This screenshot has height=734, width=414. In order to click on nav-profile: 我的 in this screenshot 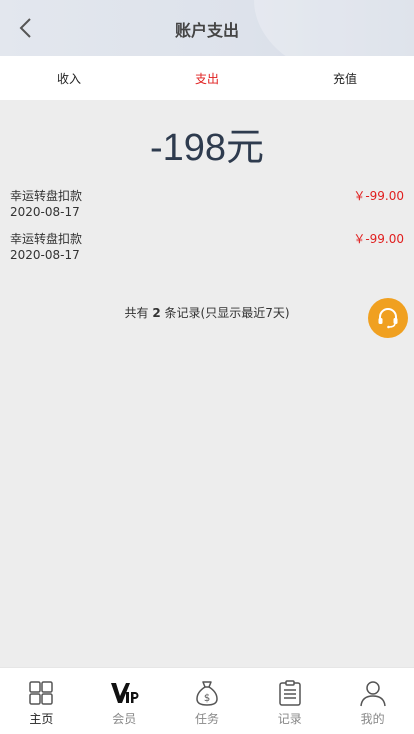, I will do `click(372, 701)`.